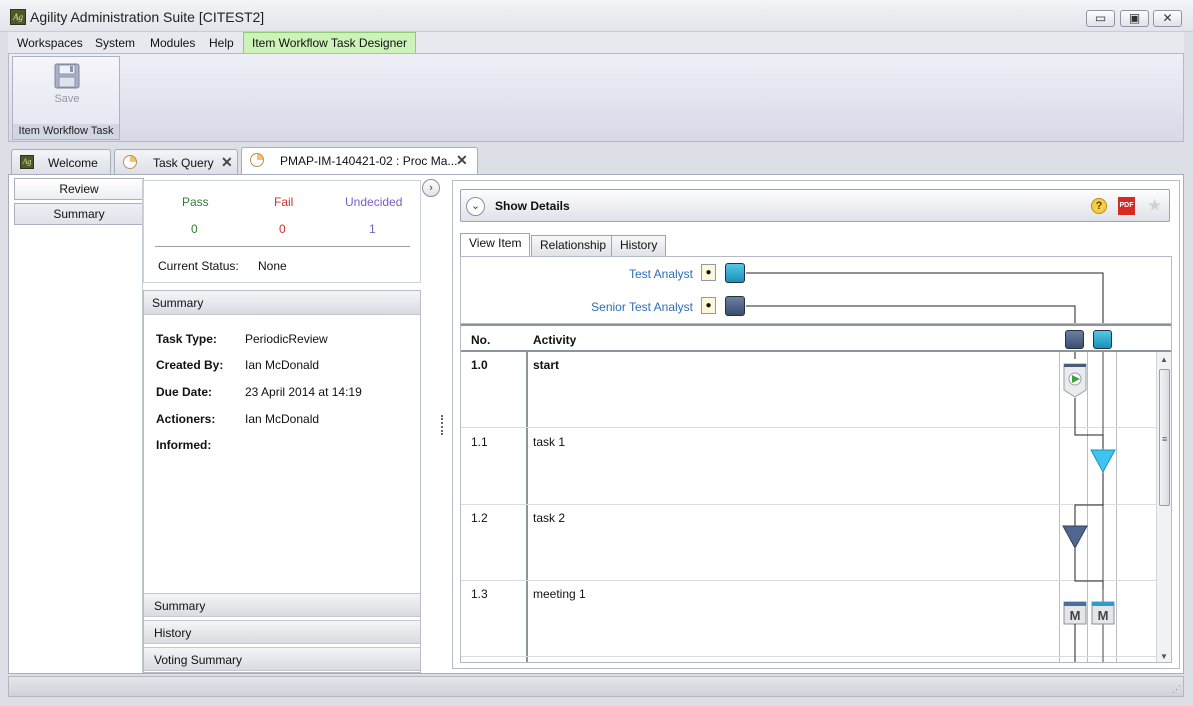 This screenshot has width=1193, height=706. Describe the element at coordinates (1100, 18) in the screenshot. I see `minimize-button: ▭` at that location.